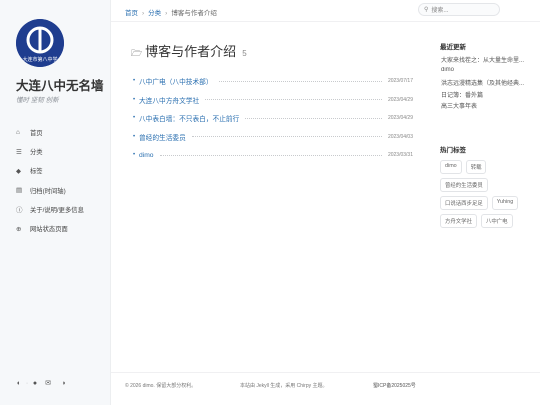 The height and width of the screenshot is (405, 540). Describe the element at coordinates (486, 107) in the screenshot. I see `recent-update-link: 高三大事年表` at that location.